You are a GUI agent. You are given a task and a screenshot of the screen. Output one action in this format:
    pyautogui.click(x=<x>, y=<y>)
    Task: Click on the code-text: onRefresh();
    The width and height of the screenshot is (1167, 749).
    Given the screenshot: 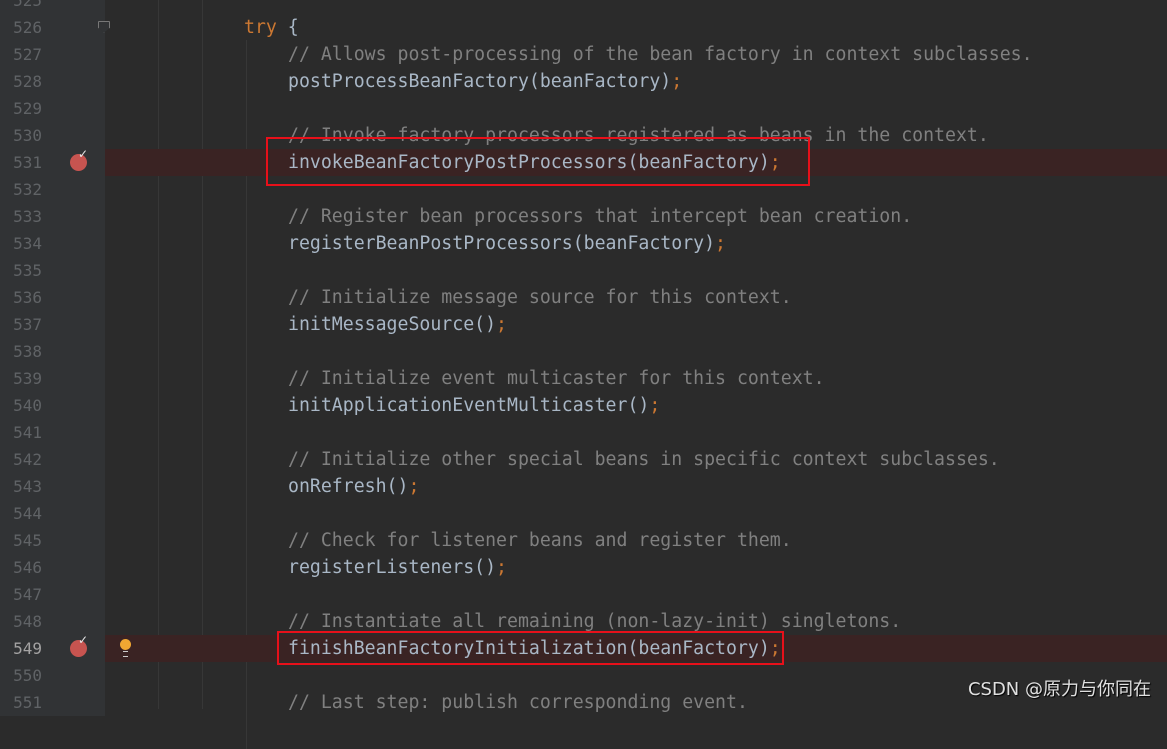 What is the action you would take?
    pyautogui.click(x=353, y=486)
    